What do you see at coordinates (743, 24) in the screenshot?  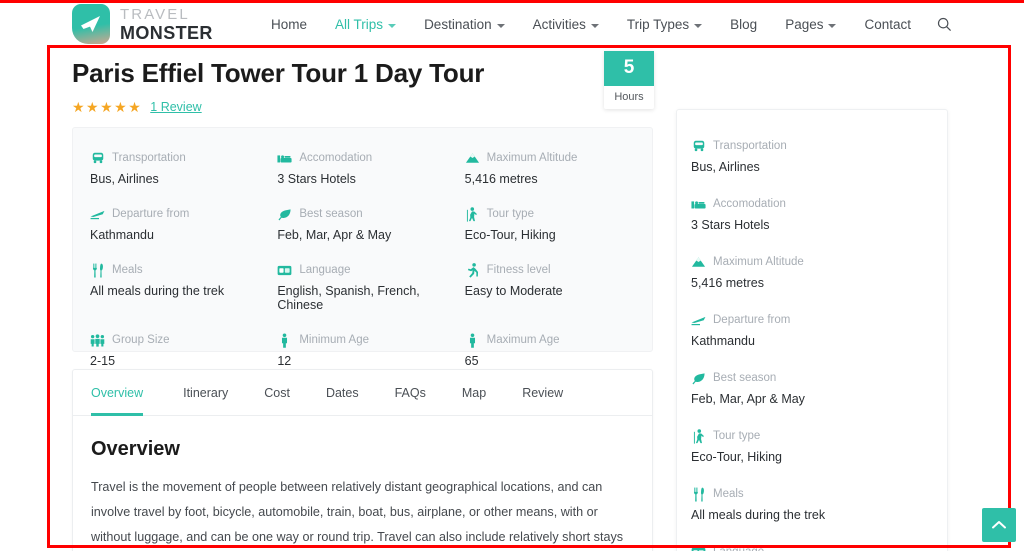 I see `nav-item-blog: Blog` at bounding box center [743, 24].